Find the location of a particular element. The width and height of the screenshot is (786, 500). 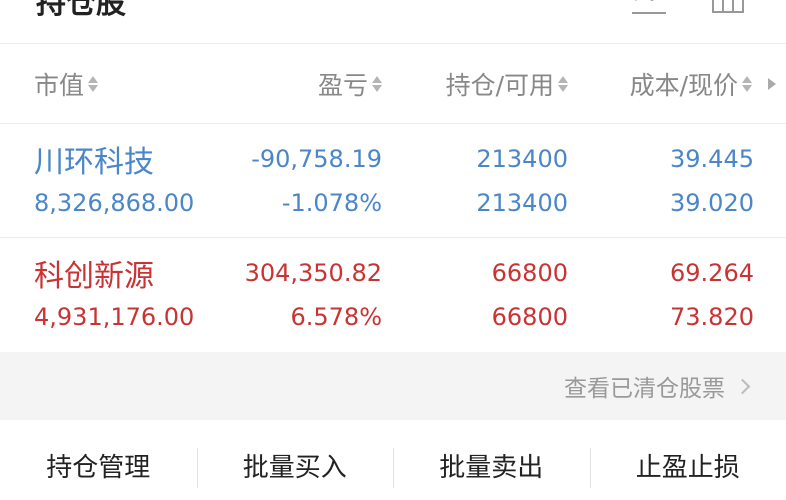

market-value: 4,931,176.00 is located at coordinates (114, 317).